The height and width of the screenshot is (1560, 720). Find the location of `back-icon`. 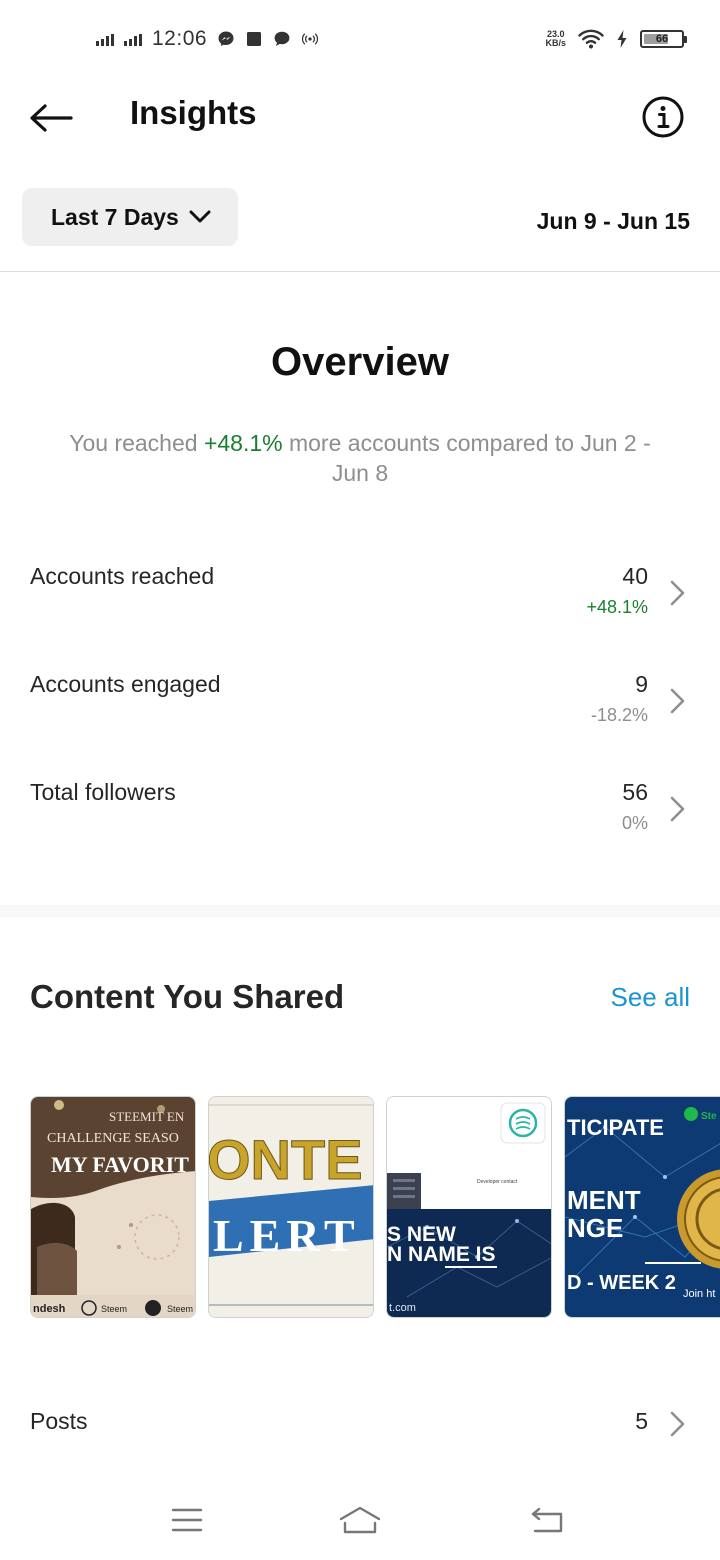

back-icon is located at coordinates (547, 1520).